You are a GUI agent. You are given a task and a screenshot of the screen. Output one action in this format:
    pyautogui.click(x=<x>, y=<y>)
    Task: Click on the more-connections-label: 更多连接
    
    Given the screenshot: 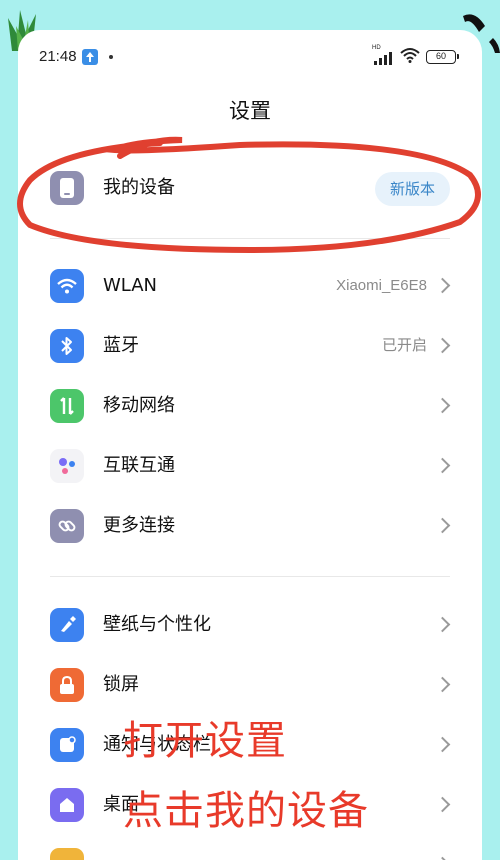 What is the action you would take?
    pyautogui.click(x=139, y=525)
    